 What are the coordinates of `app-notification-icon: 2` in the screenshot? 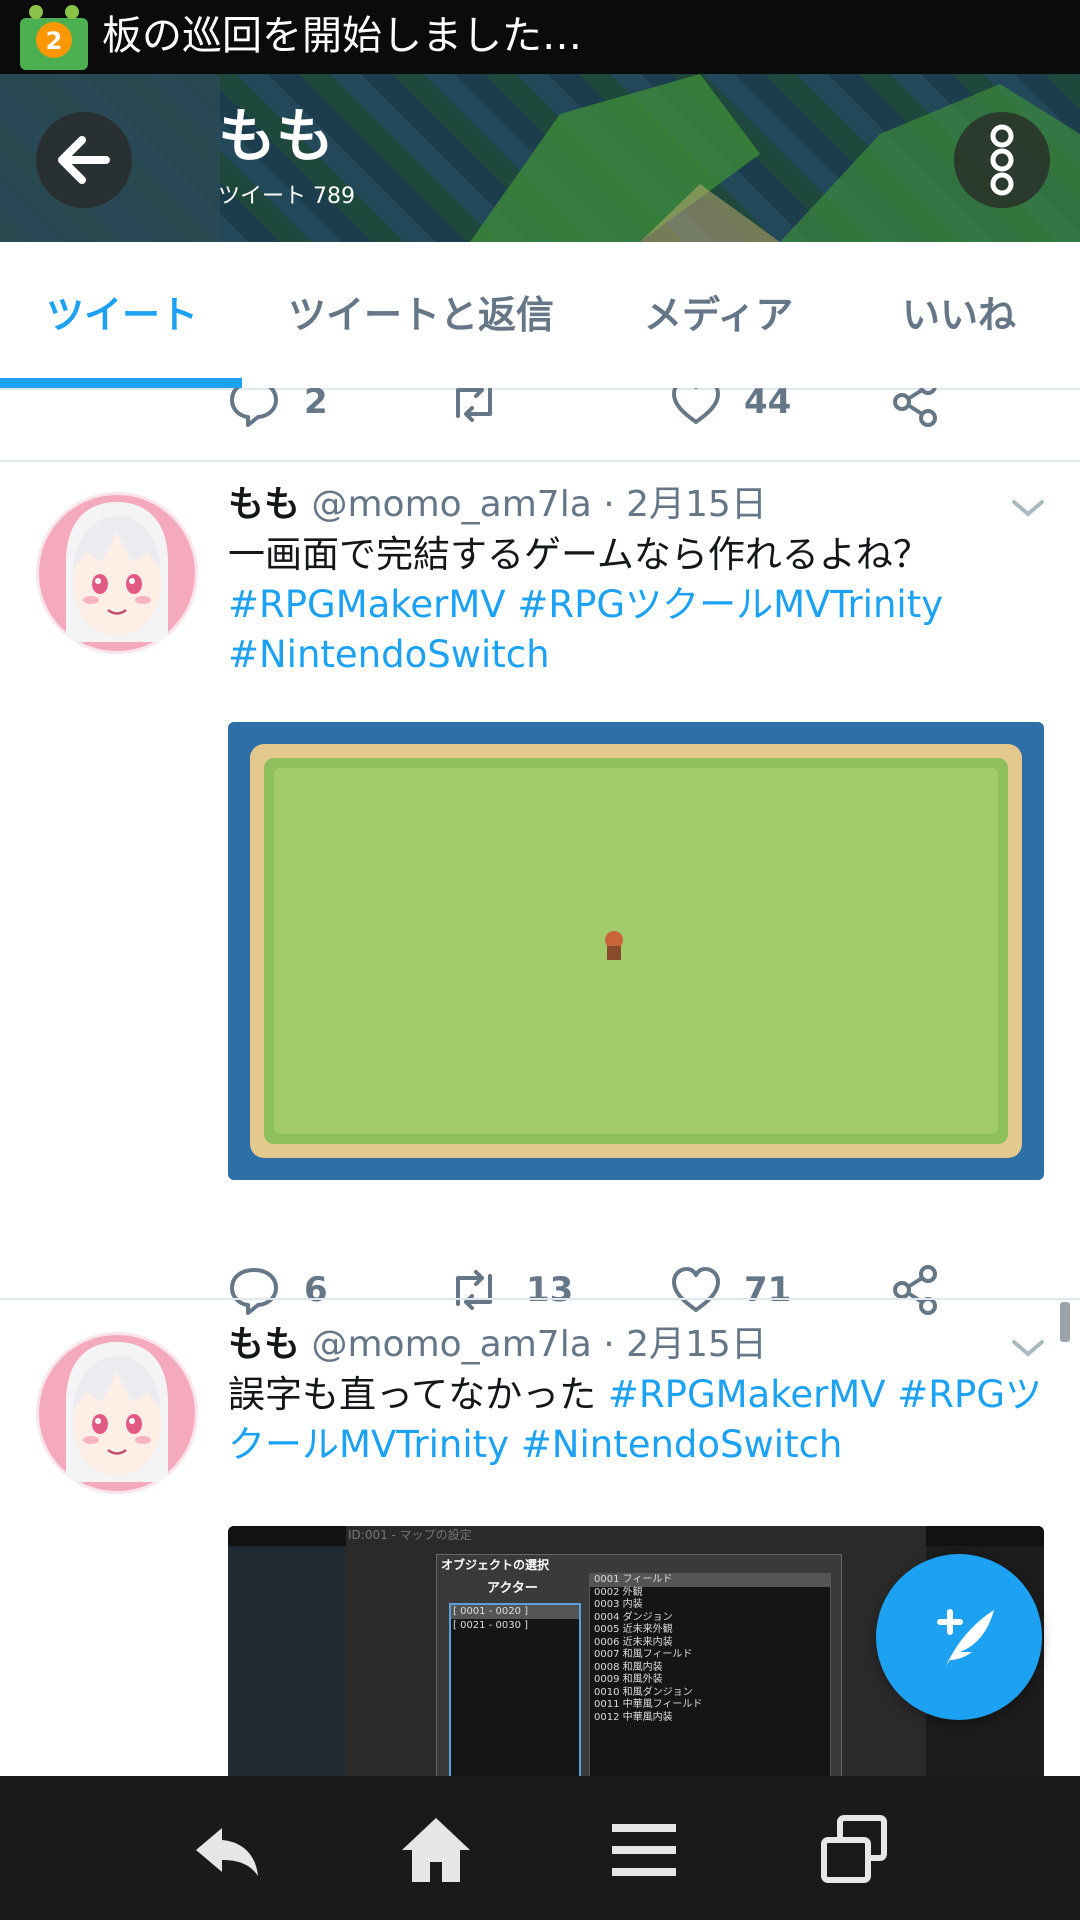 It's located at (54, 37).